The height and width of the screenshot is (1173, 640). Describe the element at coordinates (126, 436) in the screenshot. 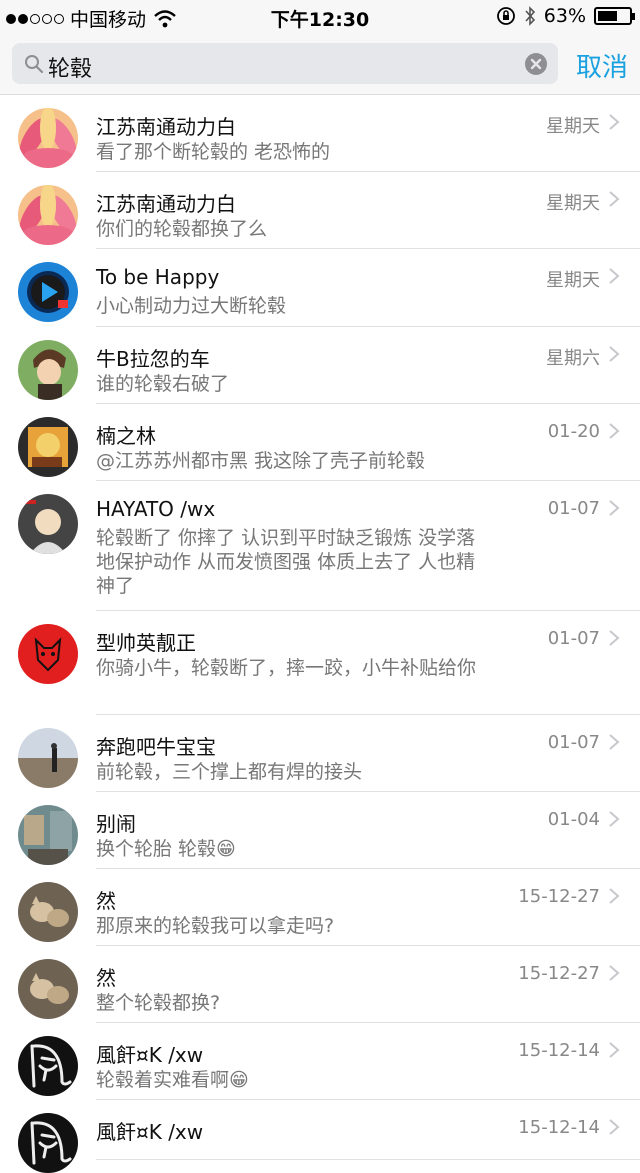

I see `contact-name: 楠之林` at that location.